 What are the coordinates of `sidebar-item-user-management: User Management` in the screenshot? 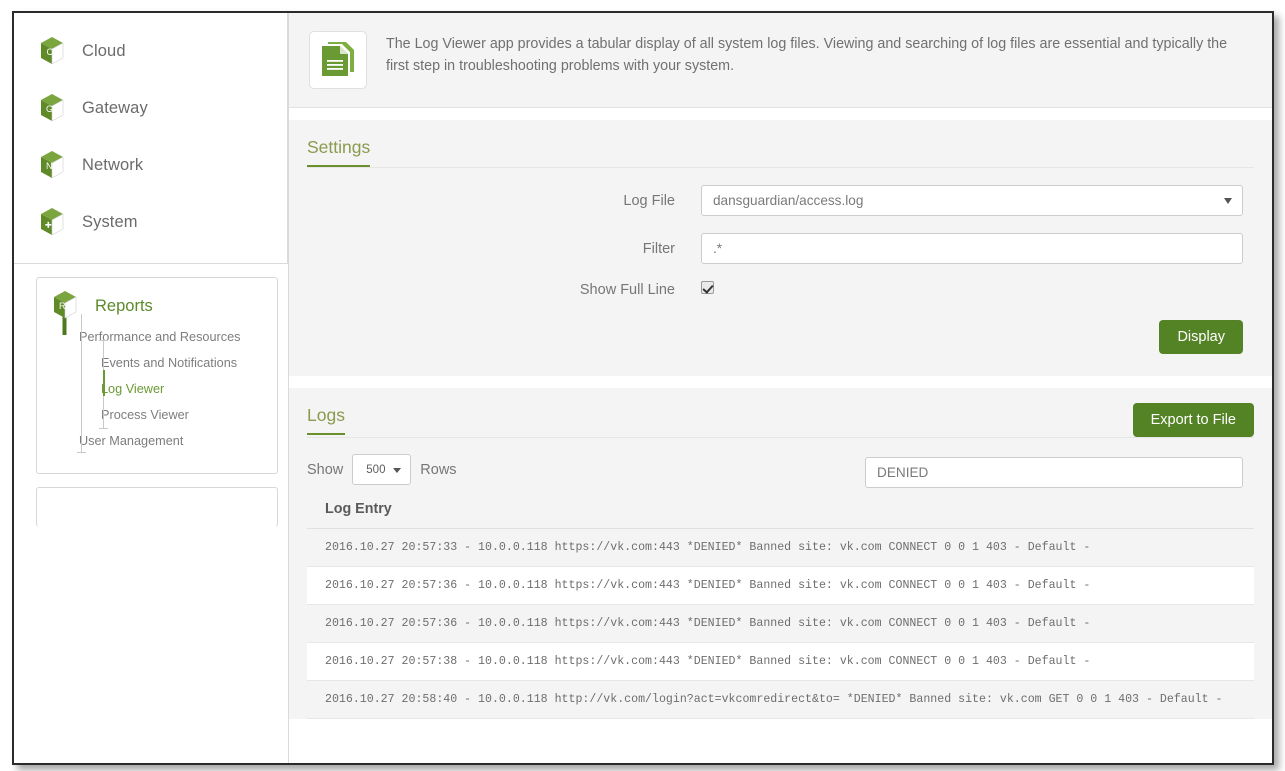 It's located at (157, 441).